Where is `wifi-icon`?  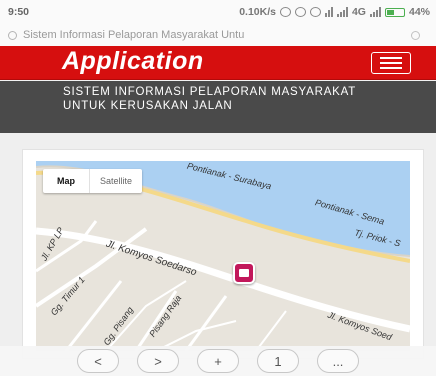 wifi-icon is located at coordinates (328, 12).